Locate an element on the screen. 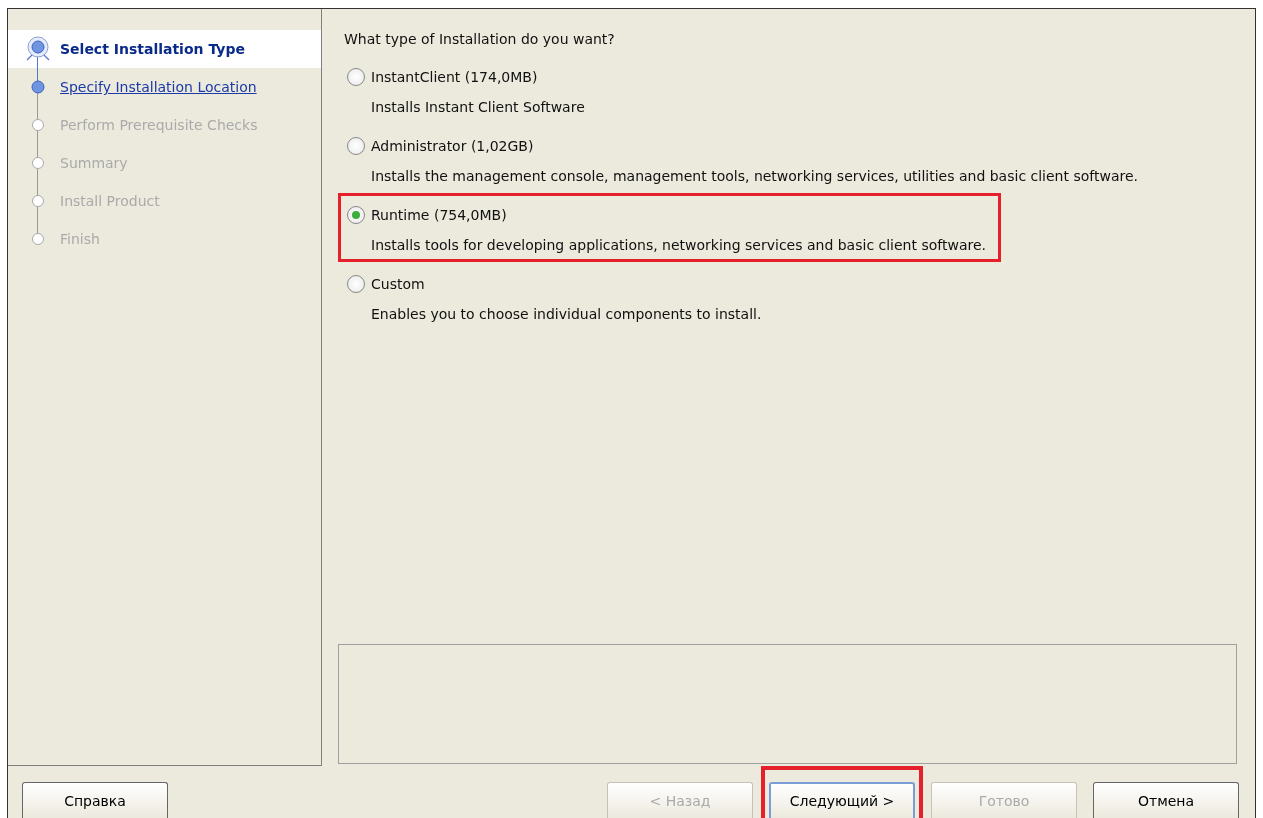 Image resolution: width=1263 pixels, height=818 pixels. step-label: Perform Prerequisite Checks is located at coordinates (159, 125).